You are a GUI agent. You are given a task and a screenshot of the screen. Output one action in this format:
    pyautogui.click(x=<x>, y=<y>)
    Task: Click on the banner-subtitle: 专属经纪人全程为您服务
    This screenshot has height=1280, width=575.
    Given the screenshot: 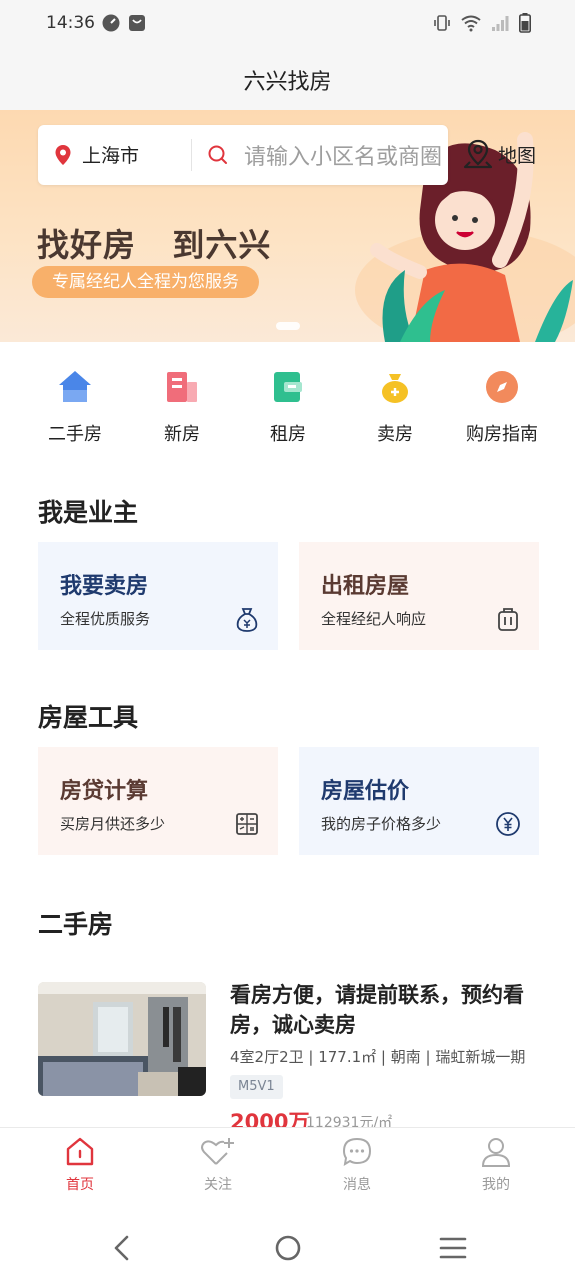 What is the action you would take?
    pyautogui.click(x=145, y=282)
    